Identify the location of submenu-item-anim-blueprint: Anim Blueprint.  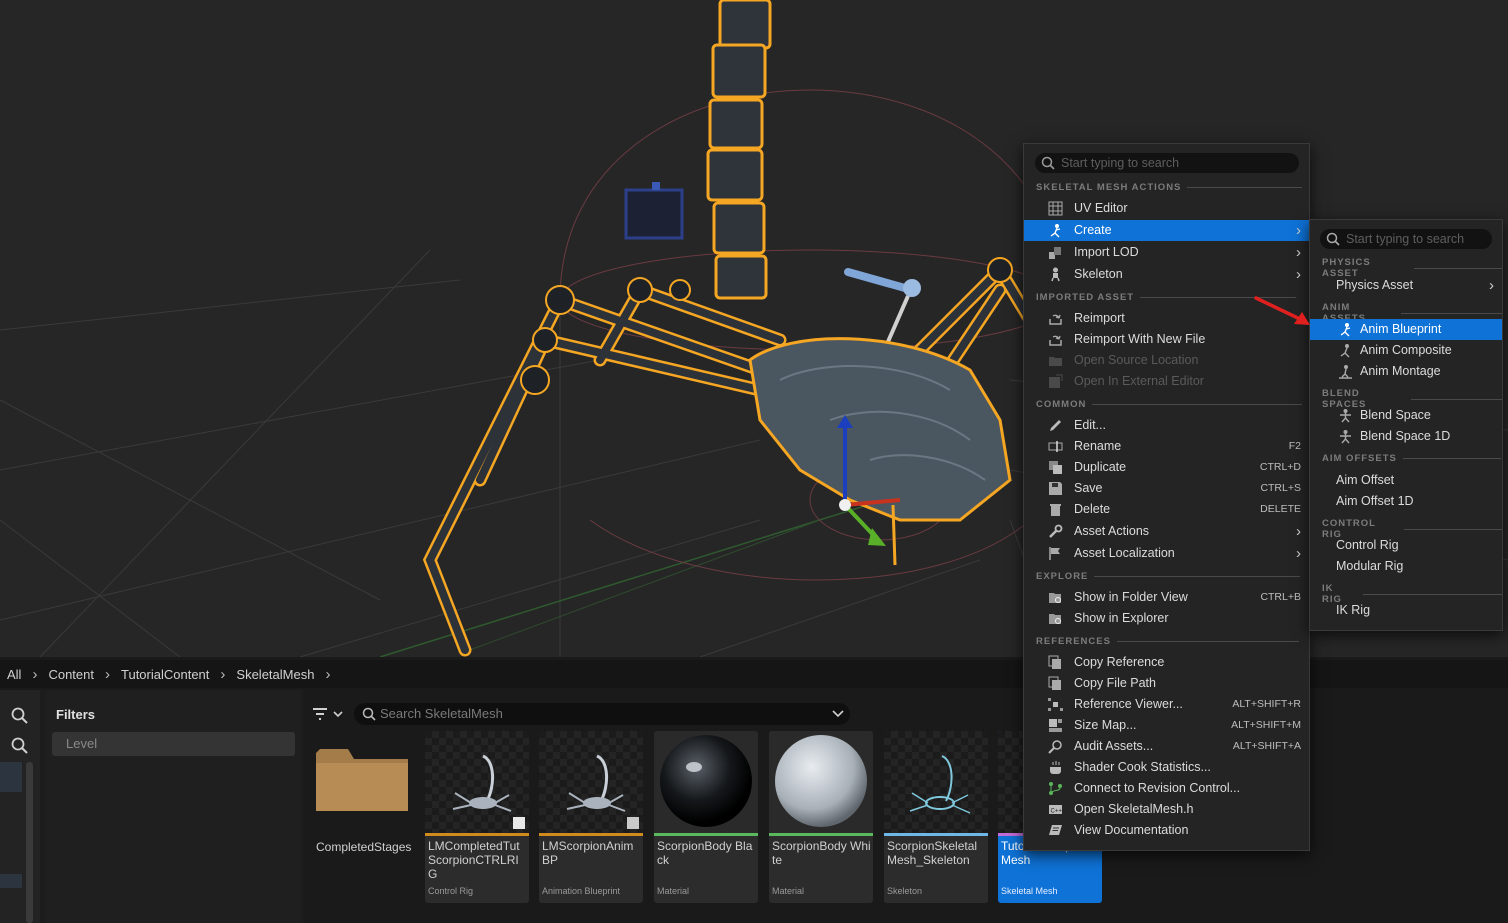
(1406, 329).